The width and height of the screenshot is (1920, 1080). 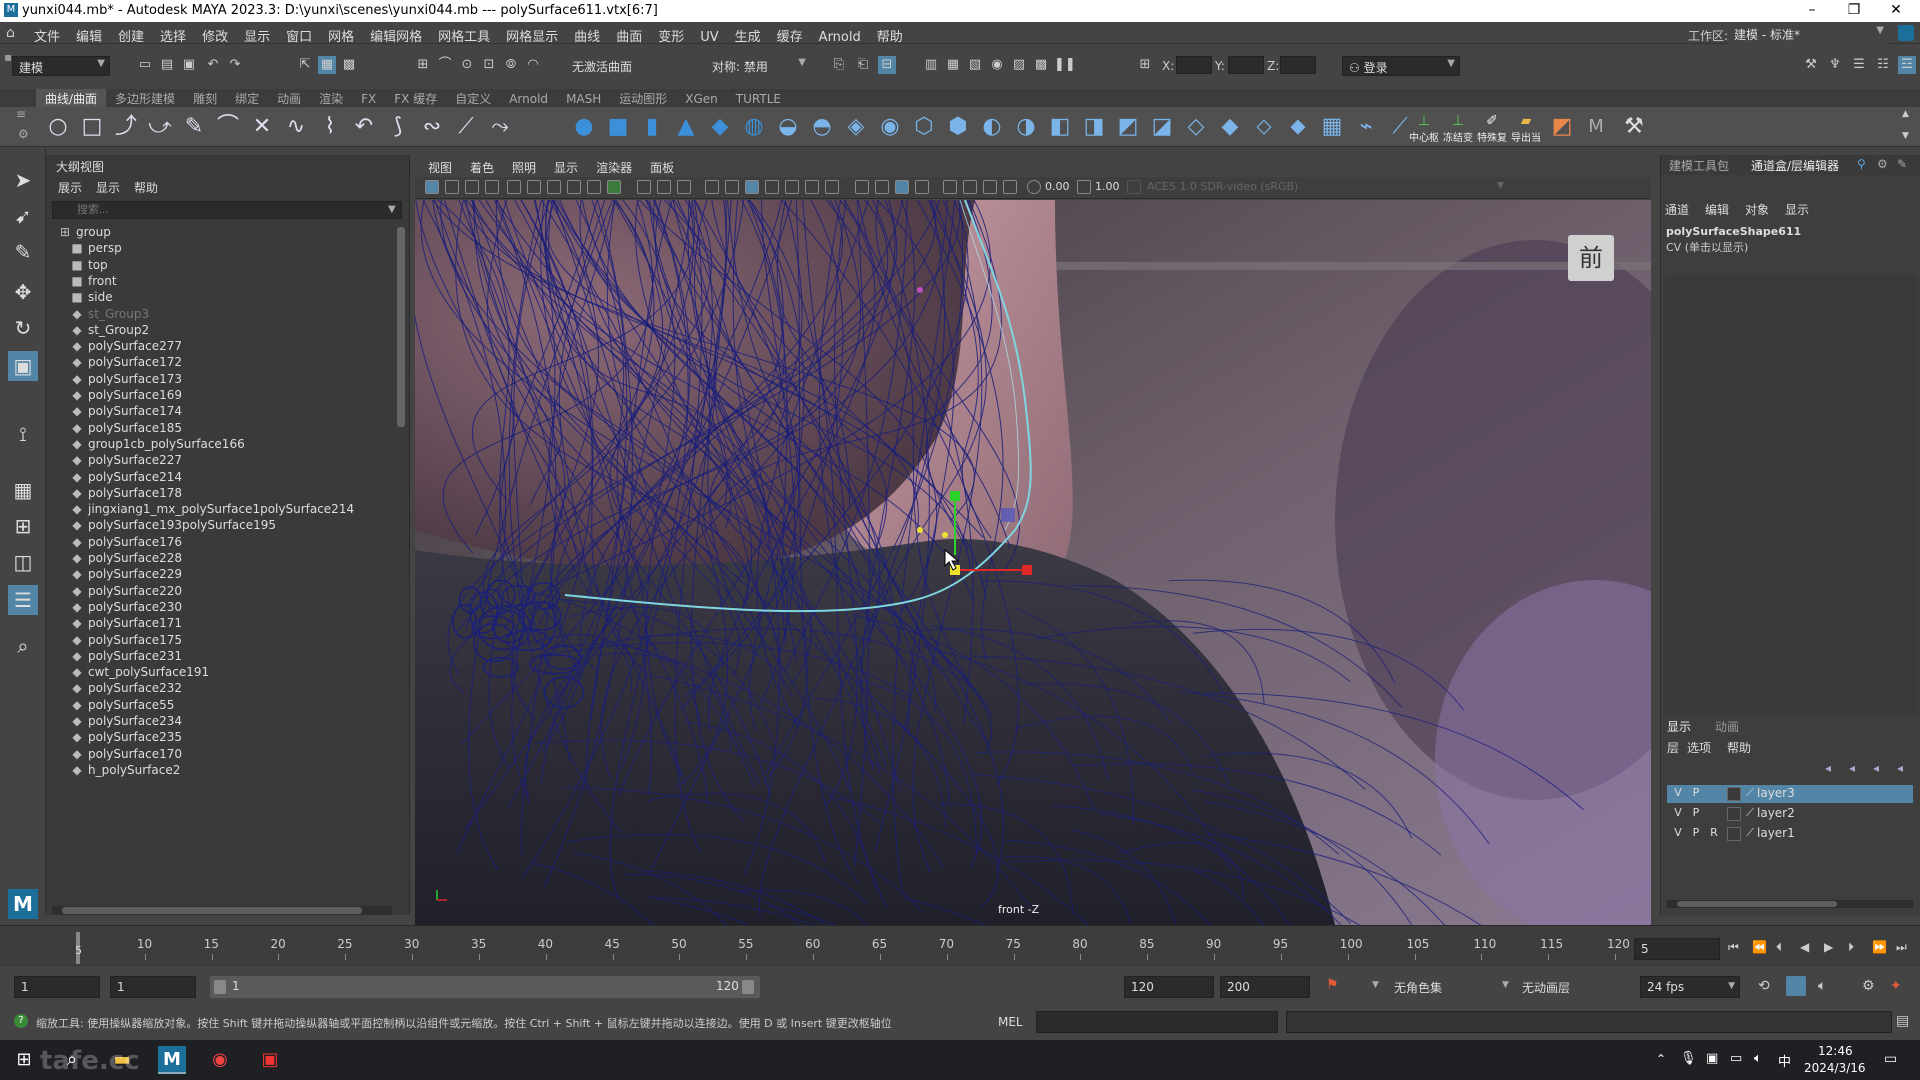 What do you see at coordinates (1196, 127) in the screenshot?
I see `attach-surfaces-icon: ◇` at bounding box center [1196, 127].